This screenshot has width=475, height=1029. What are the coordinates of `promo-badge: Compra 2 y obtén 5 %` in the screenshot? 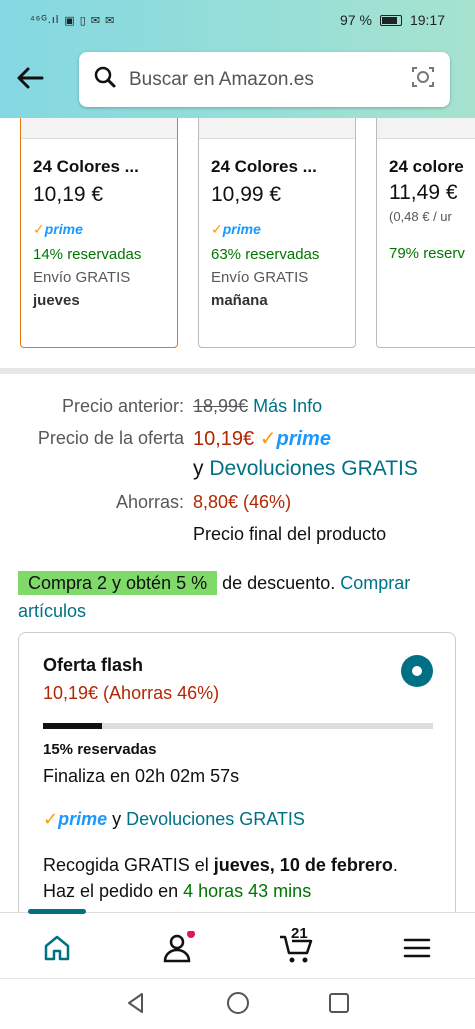 It's located at (118, 583).